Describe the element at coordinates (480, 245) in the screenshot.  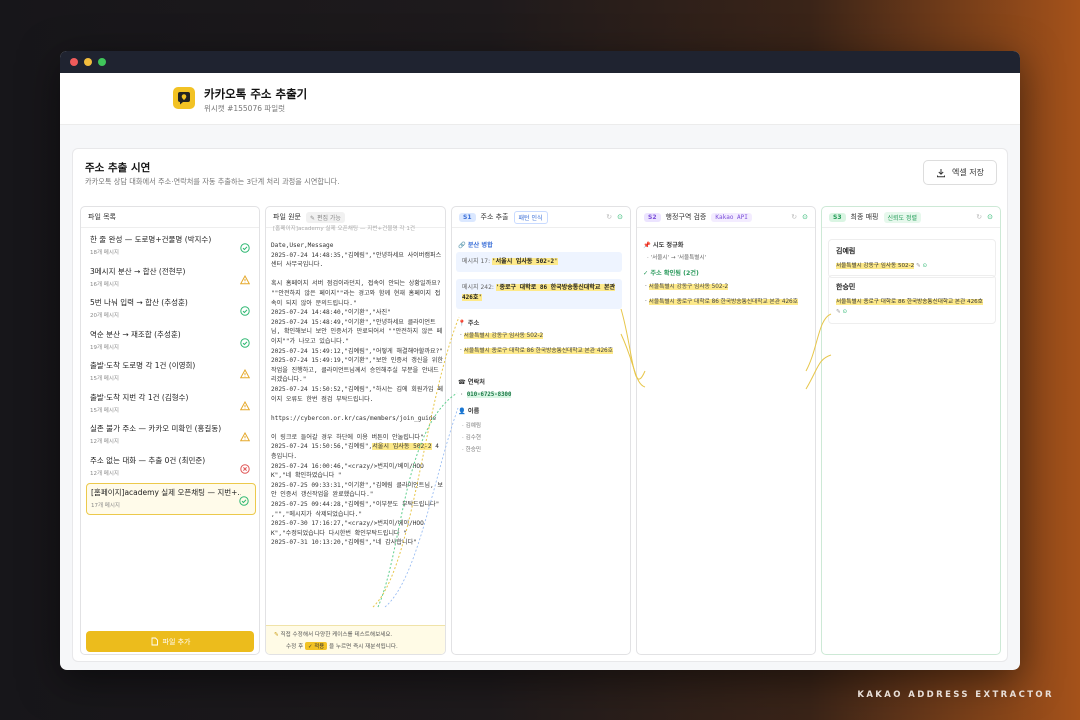
I see `s1-merge-title-text: 분산 병합` at that location.